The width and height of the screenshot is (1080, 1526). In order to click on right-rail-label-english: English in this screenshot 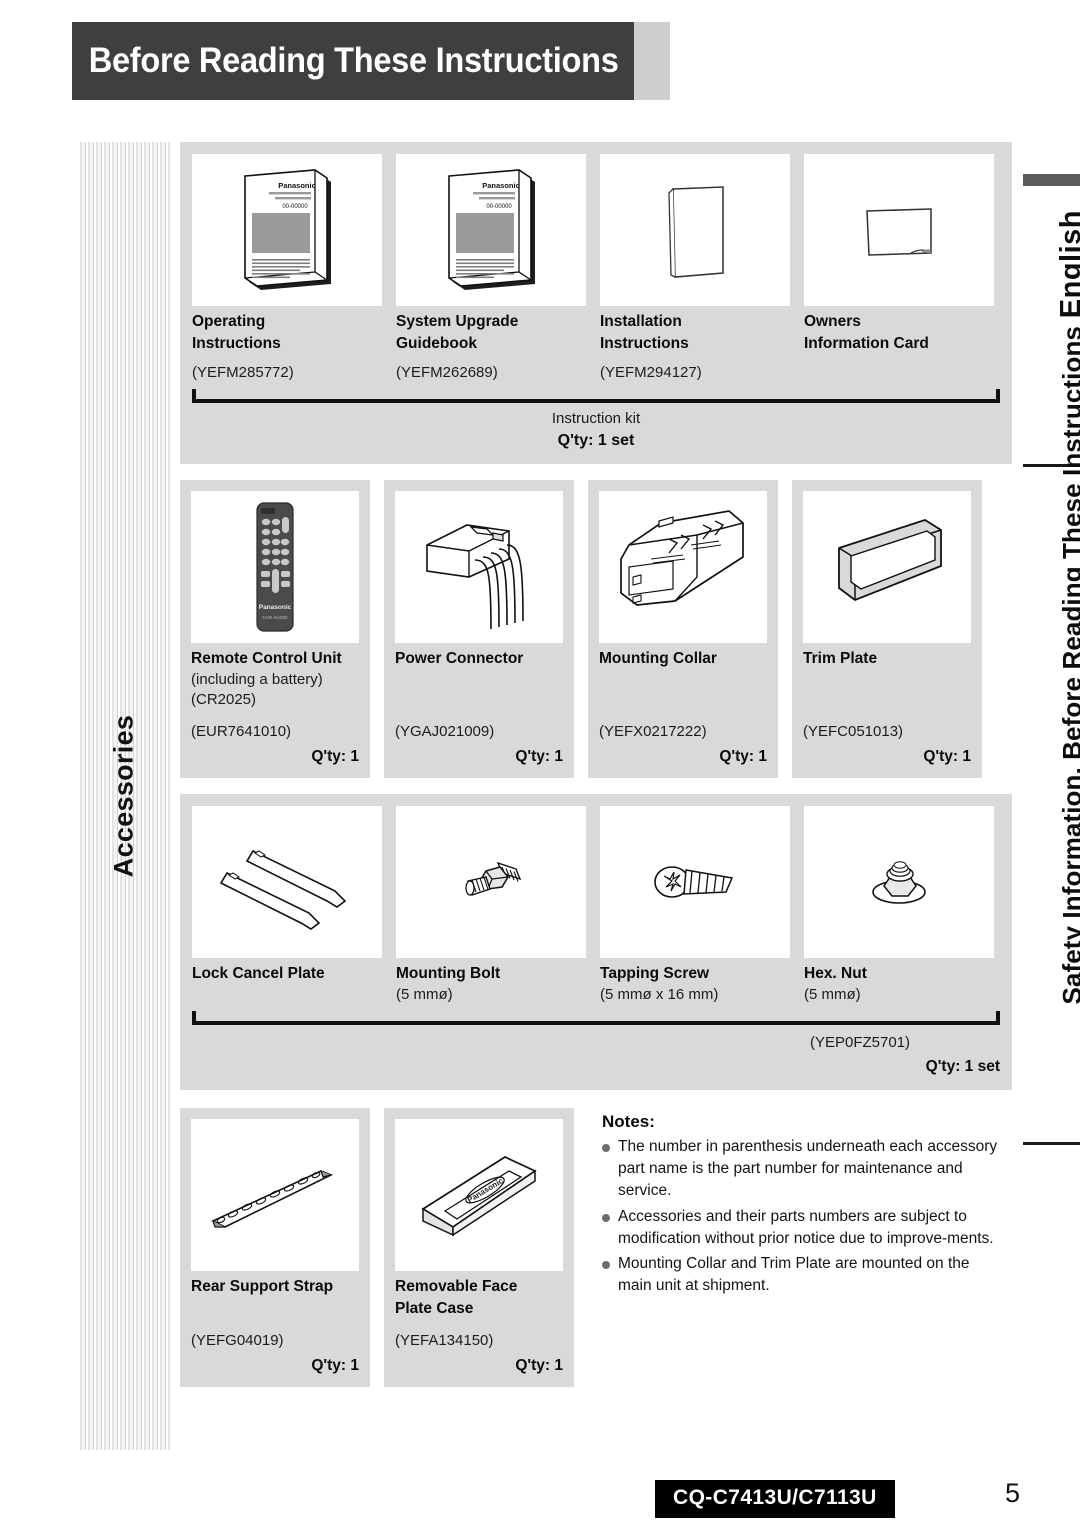, I will do `click(1067, 264)`.